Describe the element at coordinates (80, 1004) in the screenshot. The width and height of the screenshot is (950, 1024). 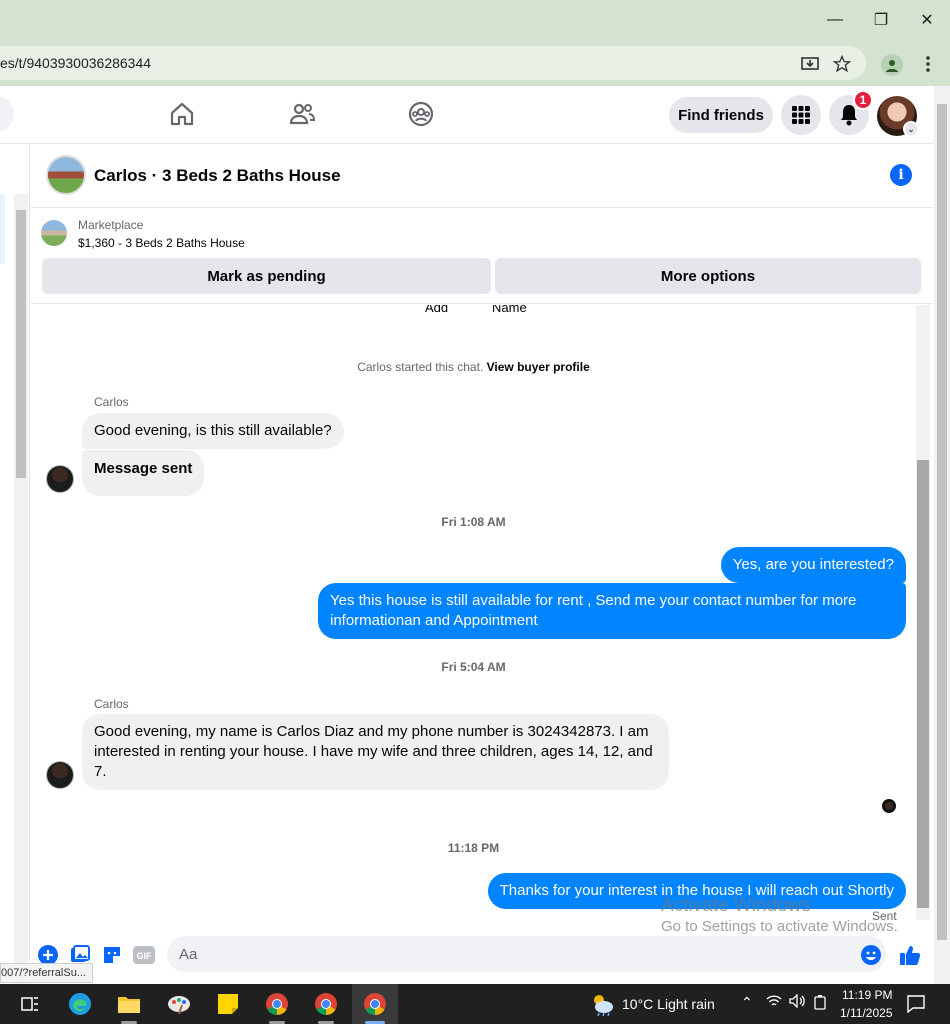
I see `edge-icon` at that location.